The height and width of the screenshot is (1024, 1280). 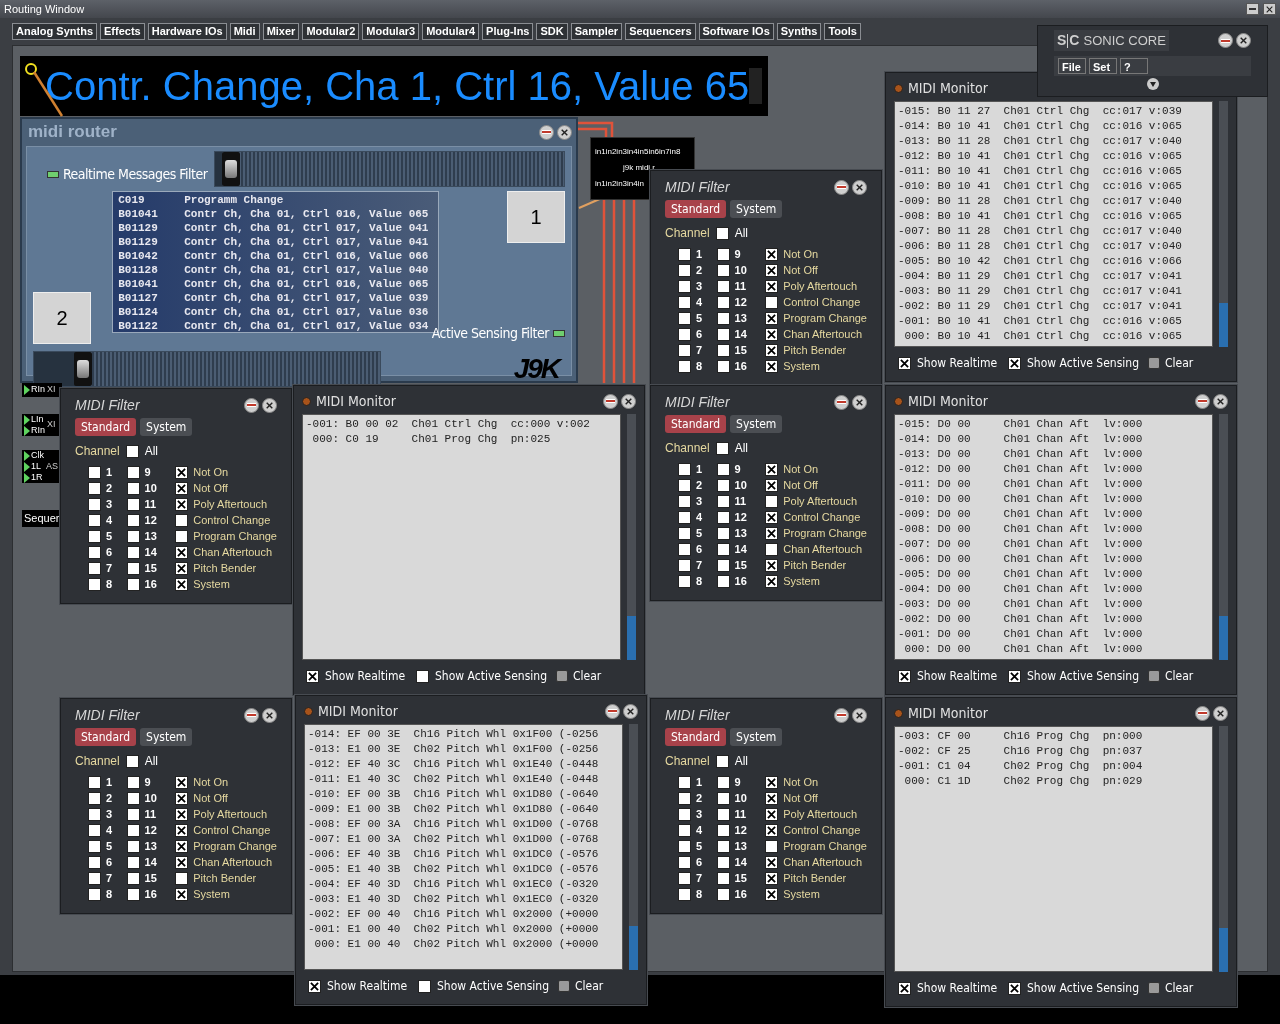 What do you see at coordinates (696, 209) in the screenshot?
I see `tab: Standard` at bounding box center [696, 209].